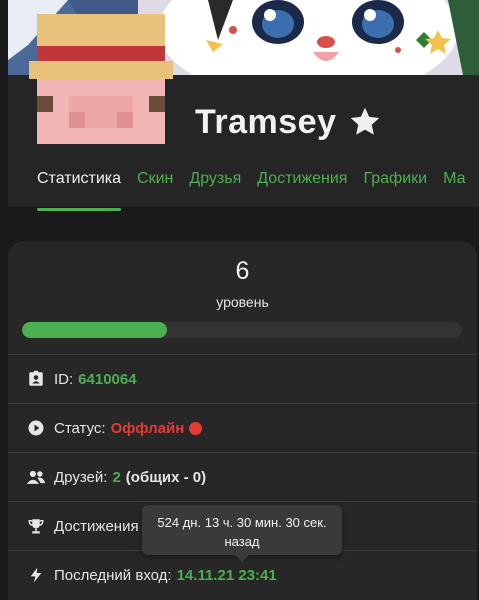 This screenshot has width=479, height=600. Describe the element at coordinates (79, 185) in the screenshot. I see `tab-statistics: Статистика` at that location.